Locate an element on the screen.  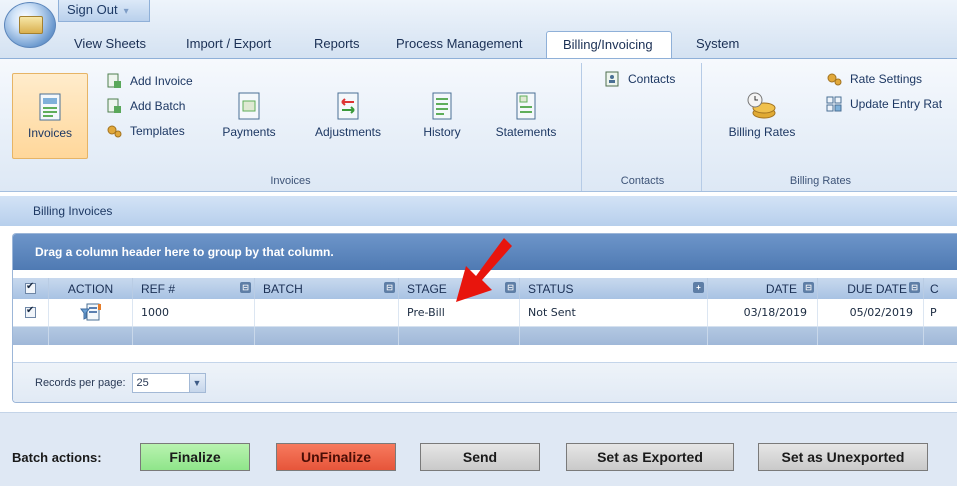
col-header-overflow: C is located at coordinates (940, 288).